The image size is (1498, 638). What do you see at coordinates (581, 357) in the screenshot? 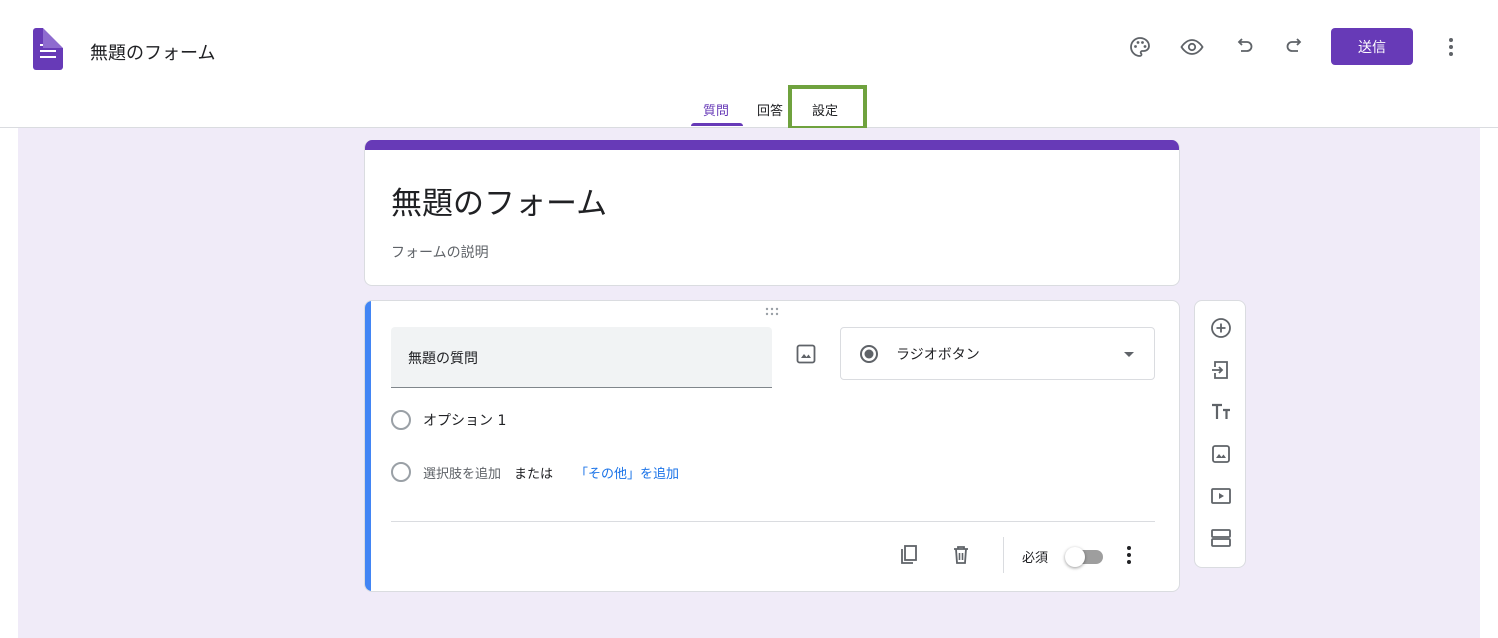
I see `question-title-input: 無題の質問` at bounding box center [581, 357].